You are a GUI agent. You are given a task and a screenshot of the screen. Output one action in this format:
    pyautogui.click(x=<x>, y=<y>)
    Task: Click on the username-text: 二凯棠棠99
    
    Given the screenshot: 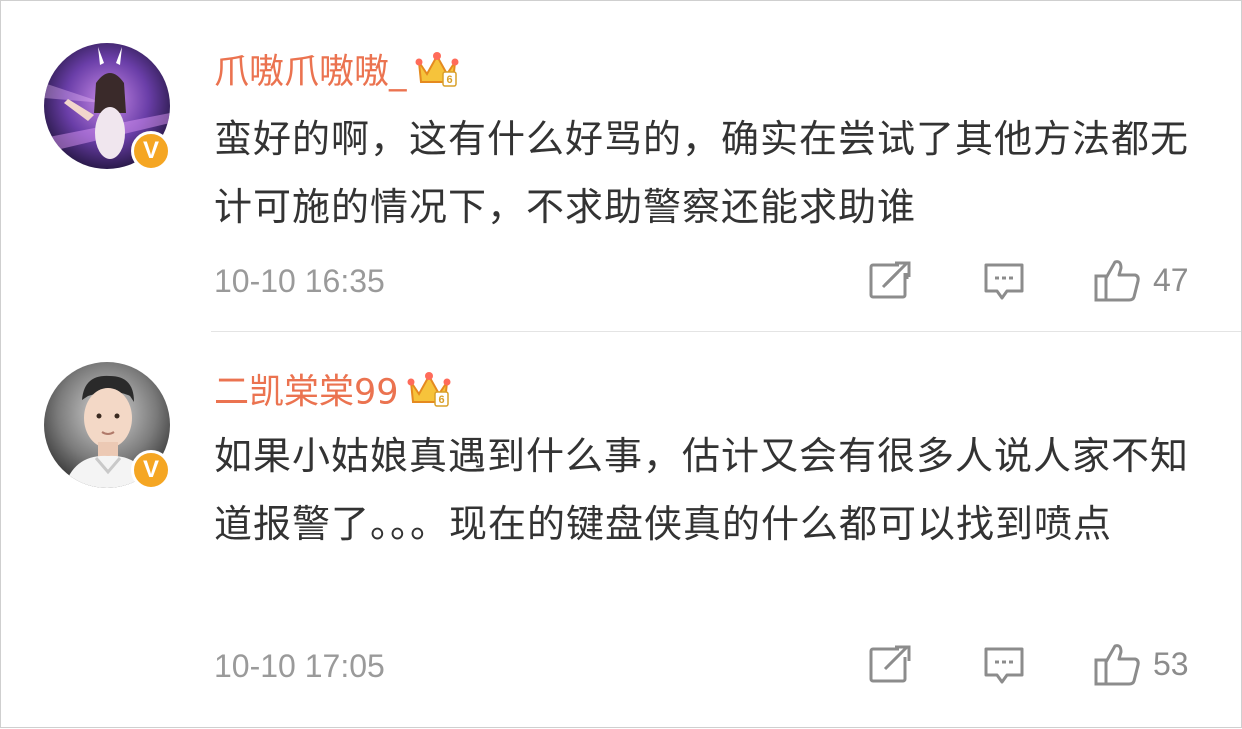 What is the action you would take?
    pyautogui.click(x=306, y=393)
    